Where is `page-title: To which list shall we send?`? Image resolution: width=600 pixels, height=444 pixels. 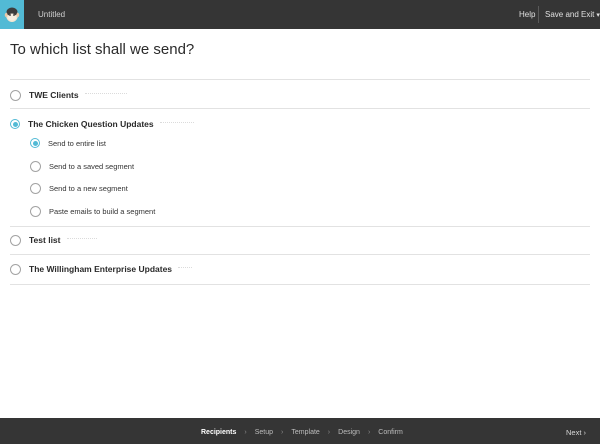
page-title: To which list shall we send? is located at coordinates (102, 49).